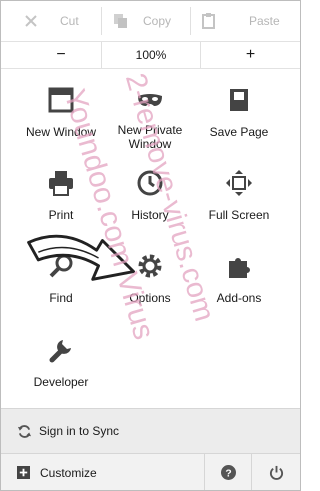 This screenshot has width=320, height=491. Describe the element at coordinates (150, 130) in the screenshot. I see `new-private-line1: New Private` at that location.